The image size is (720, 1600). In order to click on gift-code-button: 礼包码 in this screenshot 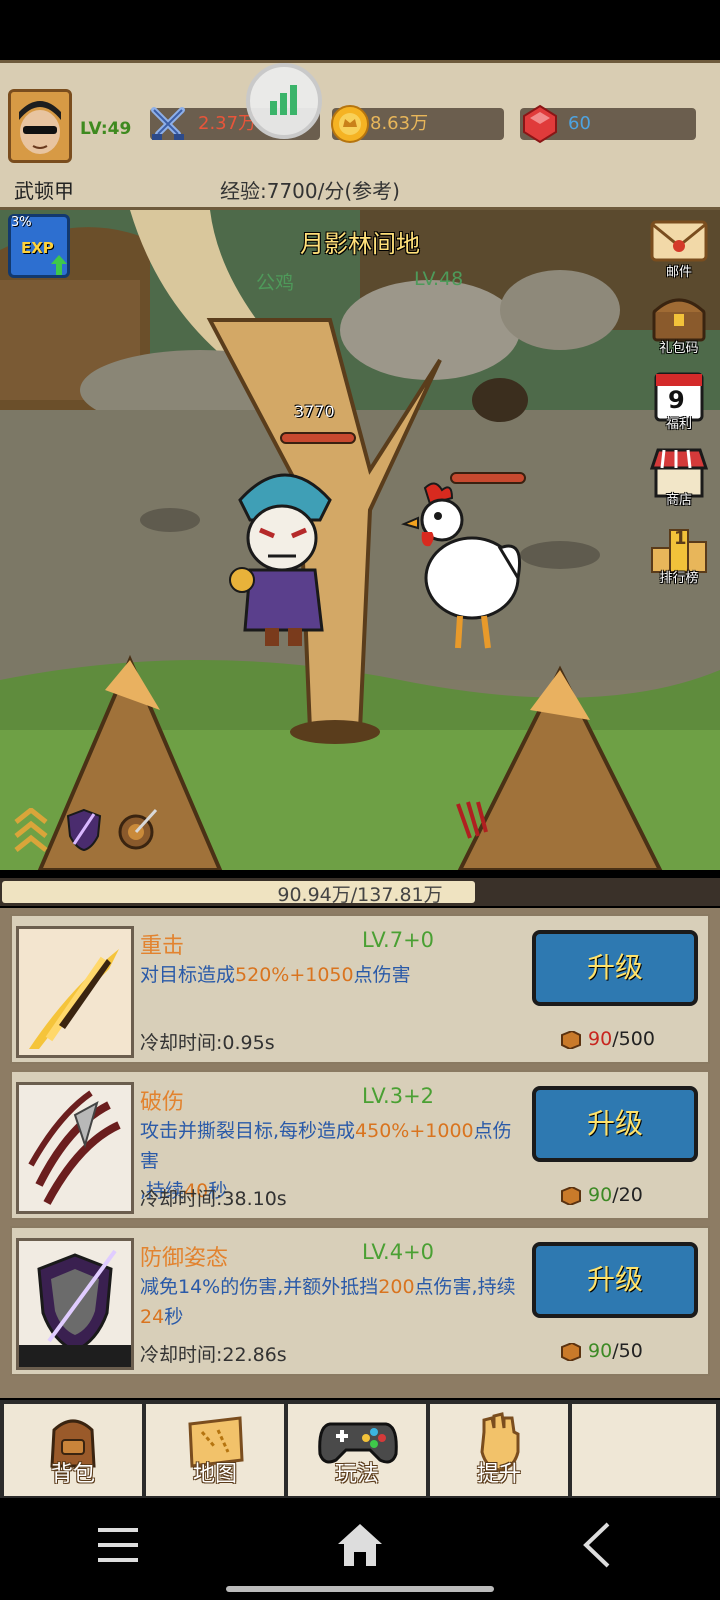, I will do `click(679, 324)`.